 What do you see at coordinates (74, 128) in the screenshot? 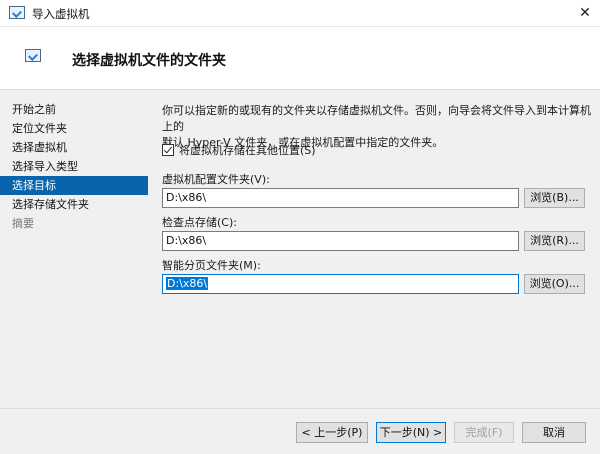
I see `sidebar-item-locate-folder: 定位文件夹` at bounding box center [74, 128].